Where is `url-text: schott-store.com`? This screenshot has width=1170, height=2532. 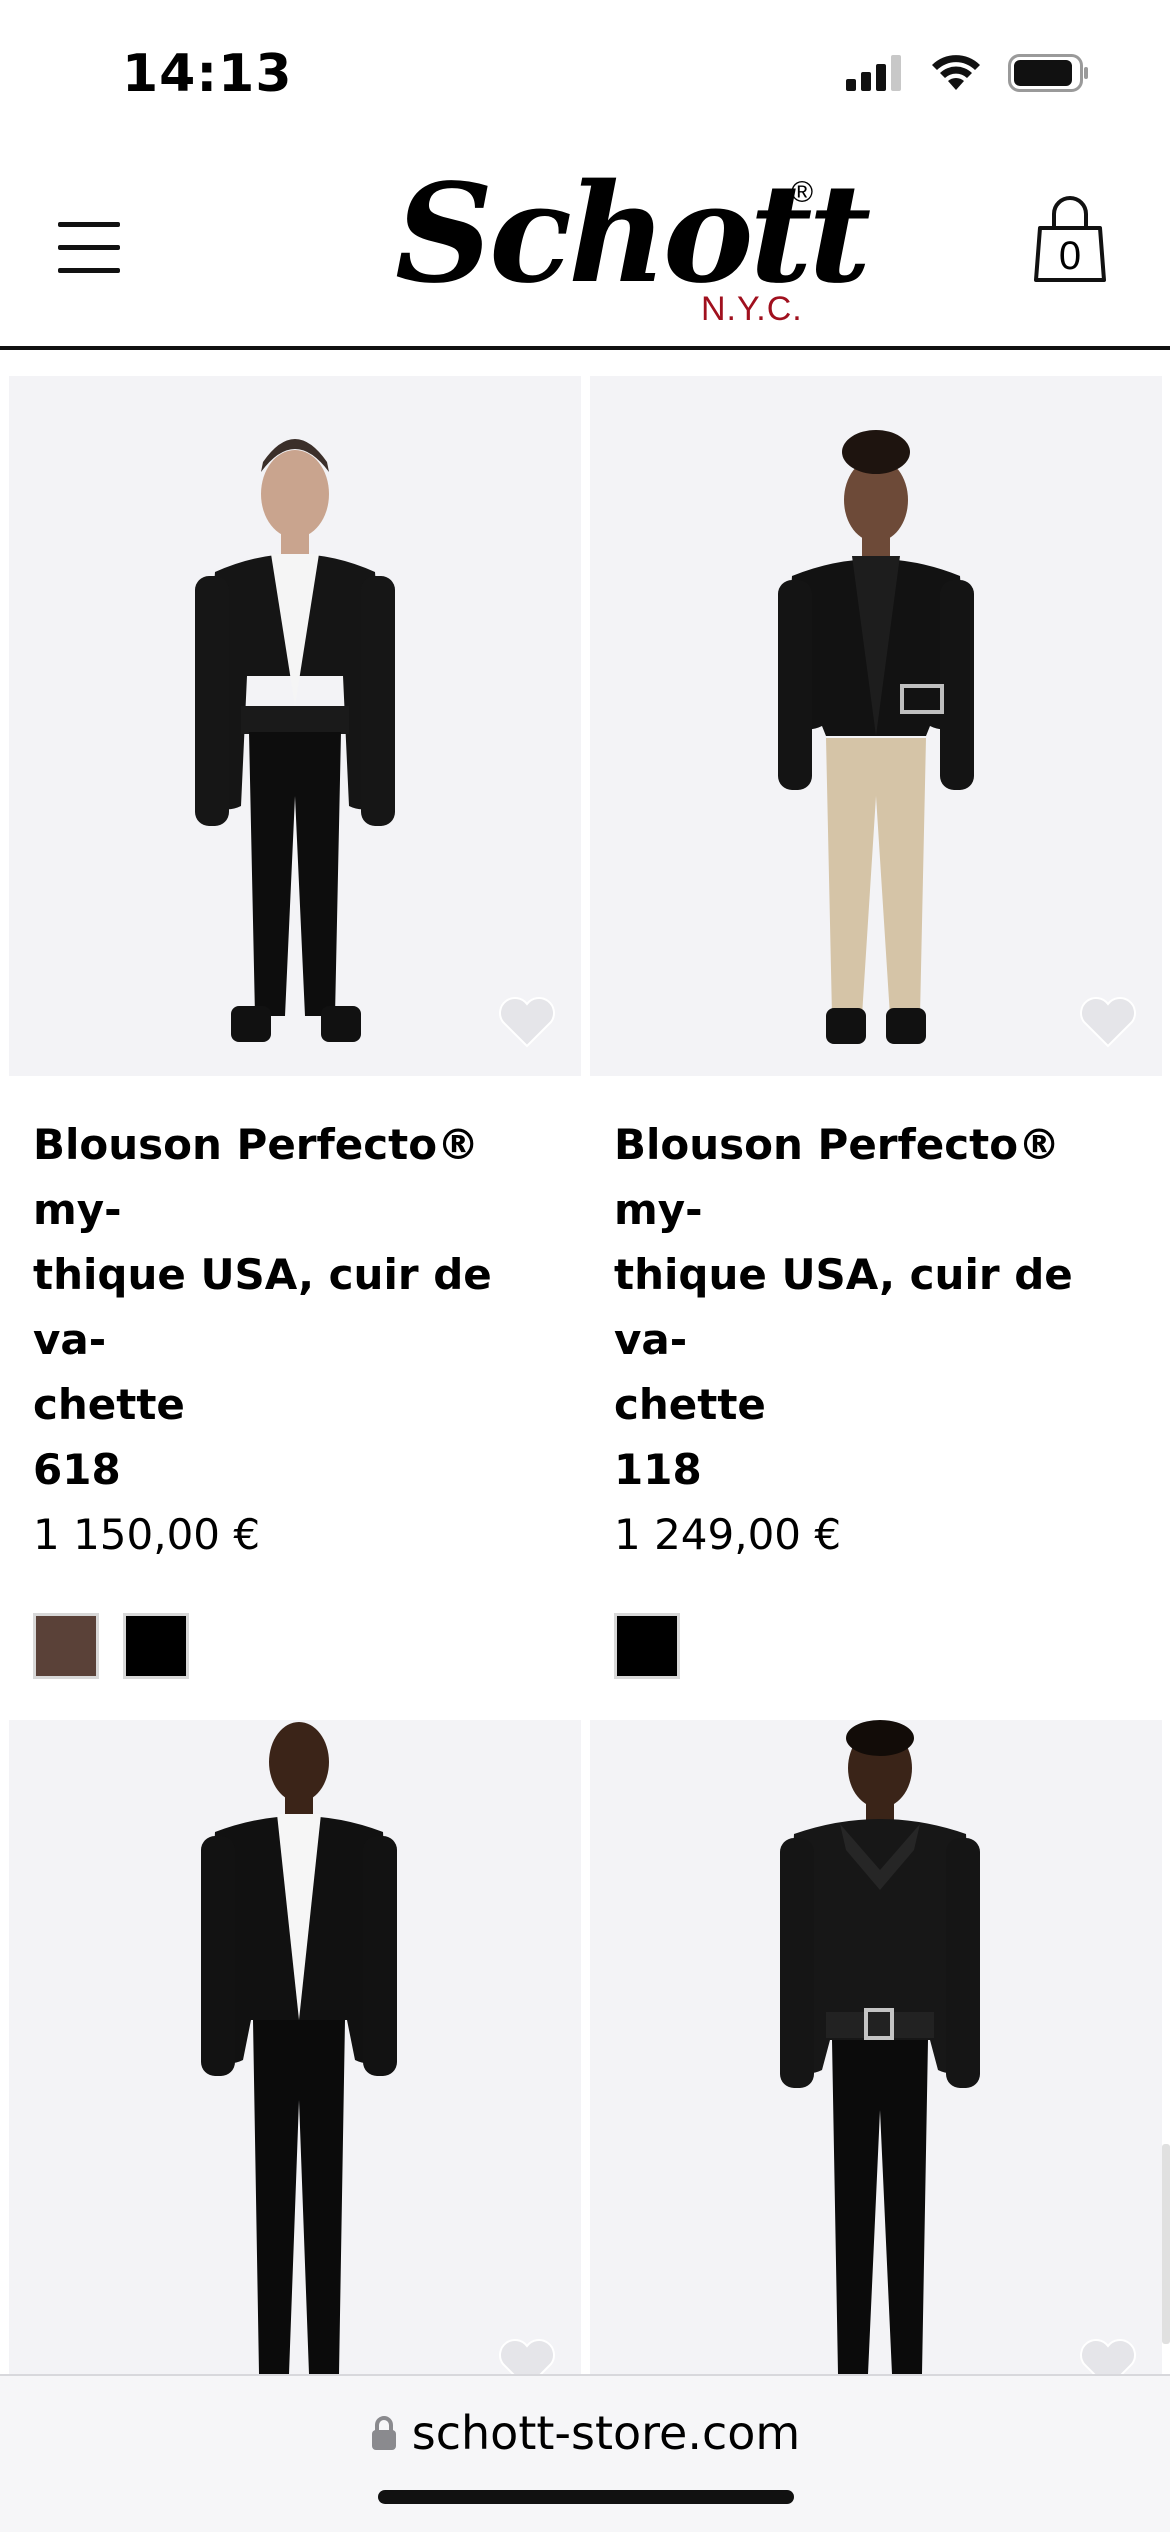 url-text: schott-store.com is located at coordinates (606, 2433).